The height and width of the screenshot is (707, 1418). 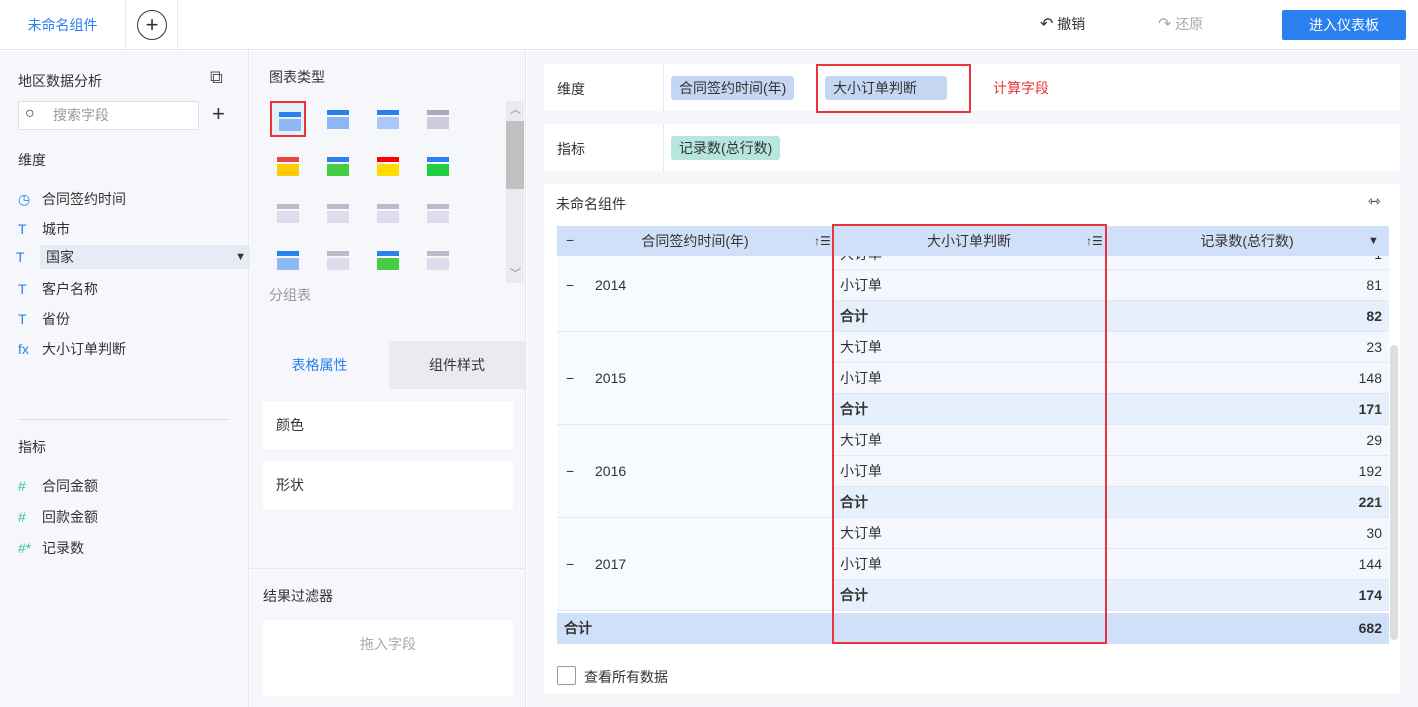 I want to click on year-group-cell: −2016, so click(x=695, y=471).